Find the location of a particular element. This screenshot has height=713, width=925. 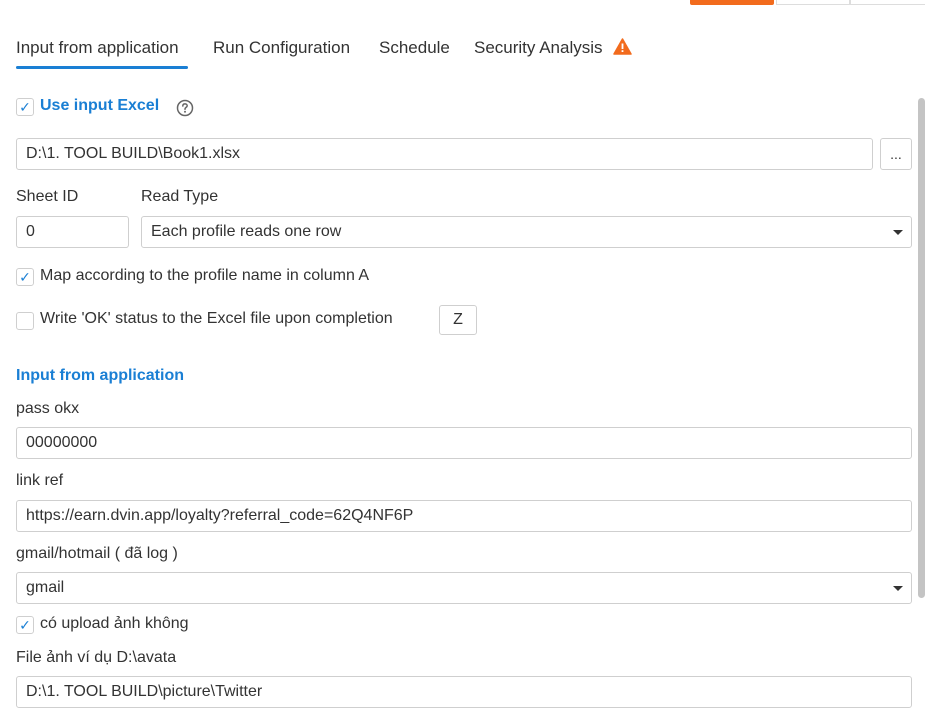

upload-label: có upload ảnh không is located at coordinates (114, 623).